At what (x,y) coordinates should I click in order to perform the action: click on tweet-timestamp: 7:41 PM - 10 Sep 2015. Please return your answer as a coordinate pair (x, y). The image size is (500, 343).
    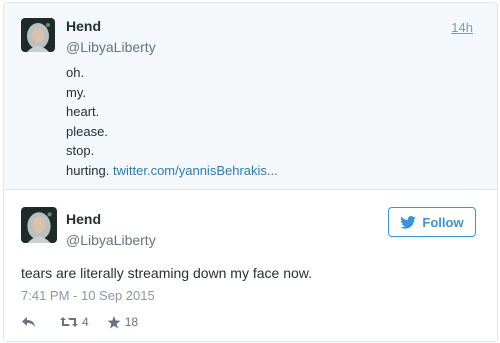
    Looking at the image, I should click on (88, 295).